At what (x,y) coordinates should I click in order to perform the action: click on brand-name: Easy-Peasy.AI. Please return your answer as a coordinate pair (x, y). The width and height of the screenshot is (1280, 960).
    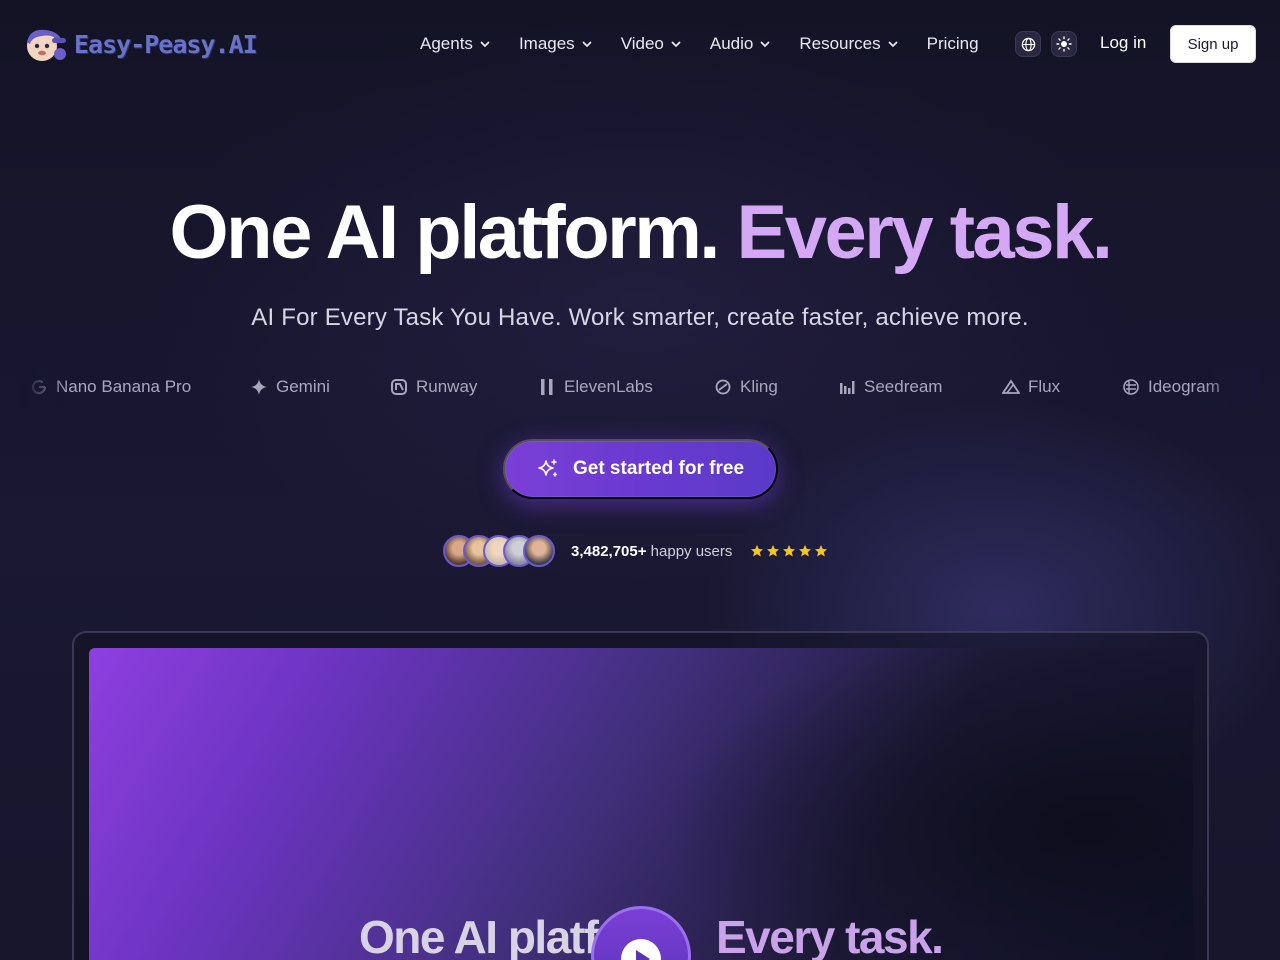
    Looking at the image, I should click on (166, 44).